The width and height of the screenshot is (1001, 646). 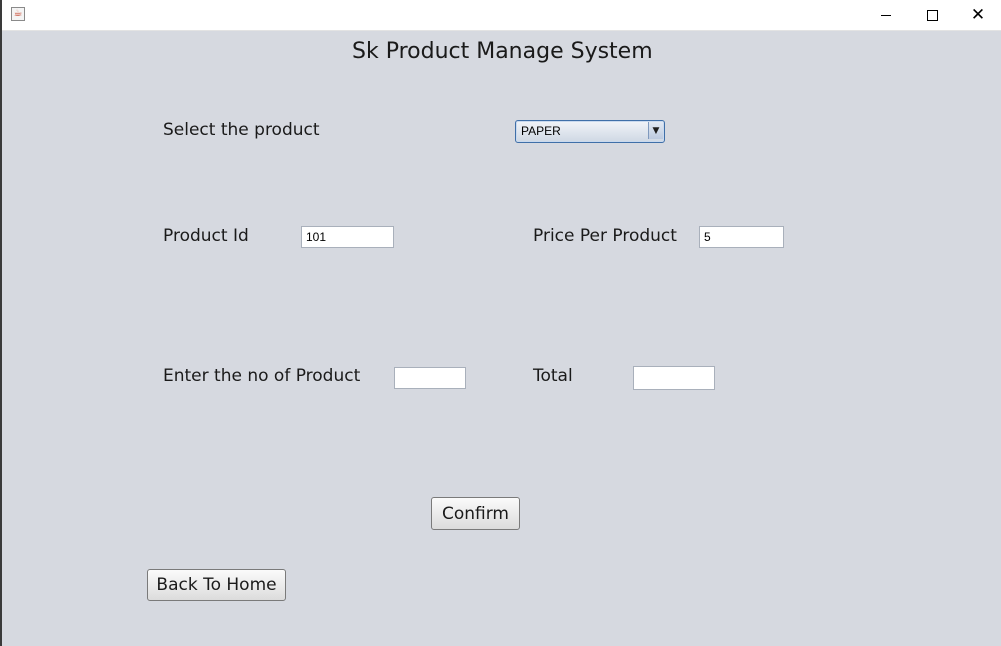 I want to click on close-button: ✕, so click(x=978, y=15).